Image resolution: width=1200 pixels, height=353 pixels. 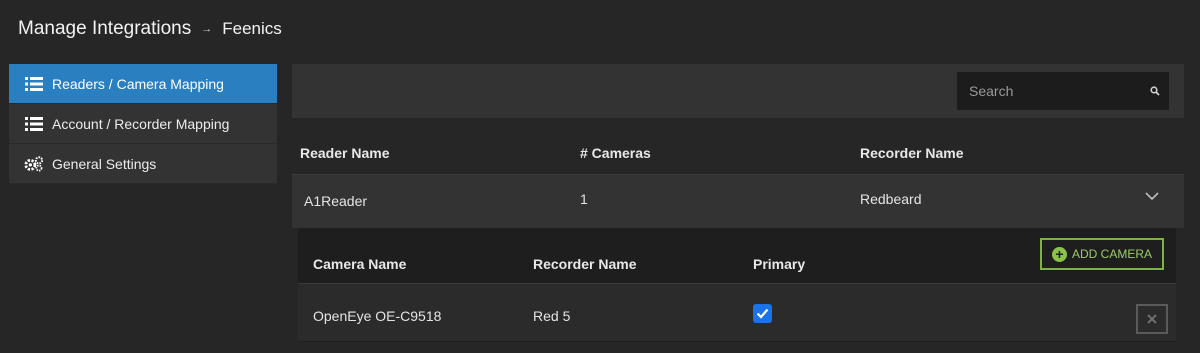 I want to click on search-icon, so click(x=1155, y=91).